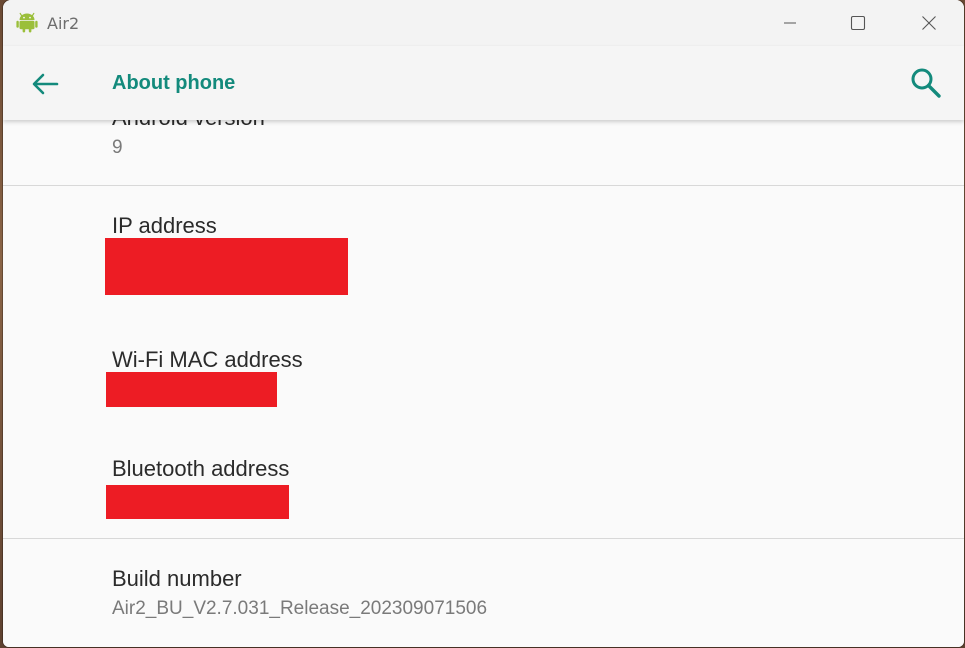  Describe the element at coordinates (188, 139) in the screenshot. I see `pref-android-version: Android version 9` at that location.